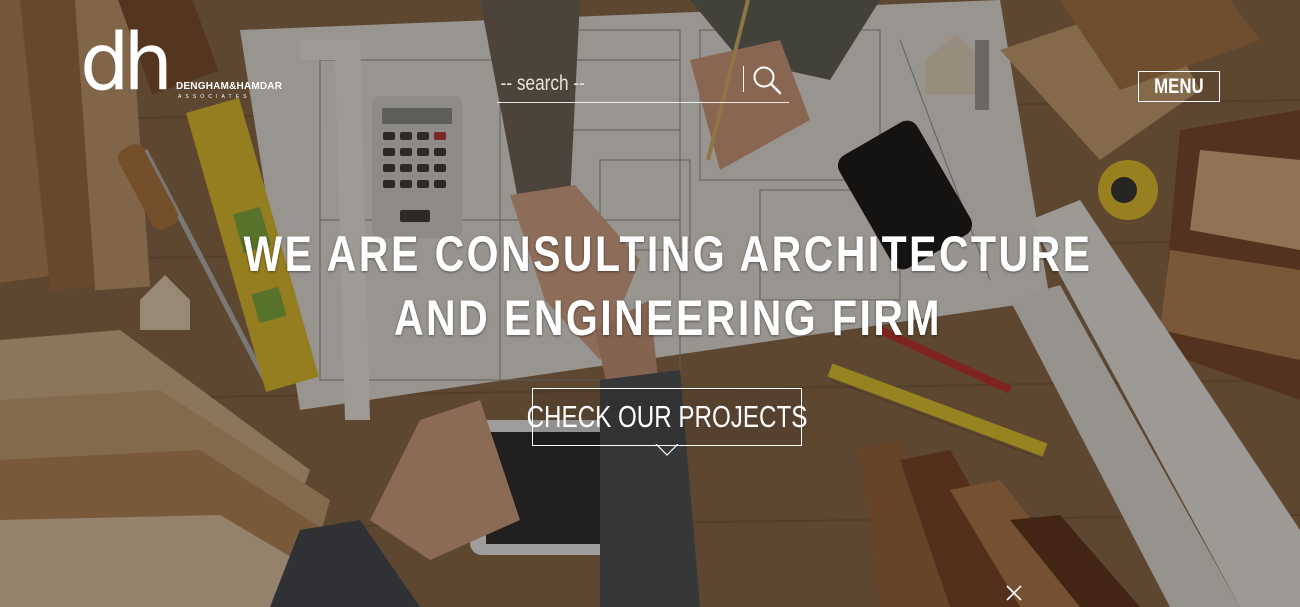 Image resolution: width=1300 pixels, height=607 pixels. What do you see at coordinates (597, 84) in the screenshot?
I see `search-input` at bounding box center [597, 84].